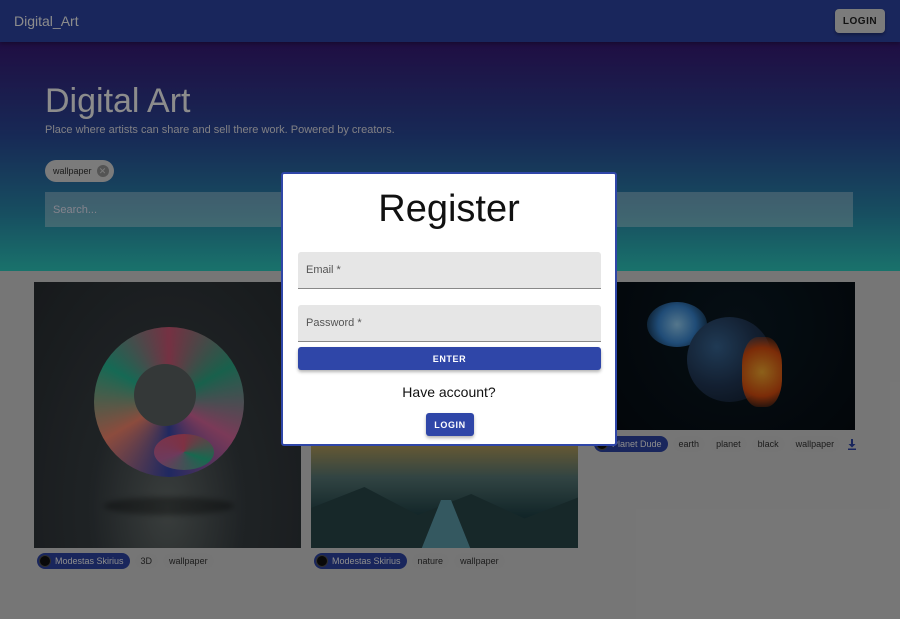 The width and height of the screenshot is (900, 619). Describe the element at coordinates (450, 424) in the screenshot. I see `dialog-login-button: LOGIN` at that location.